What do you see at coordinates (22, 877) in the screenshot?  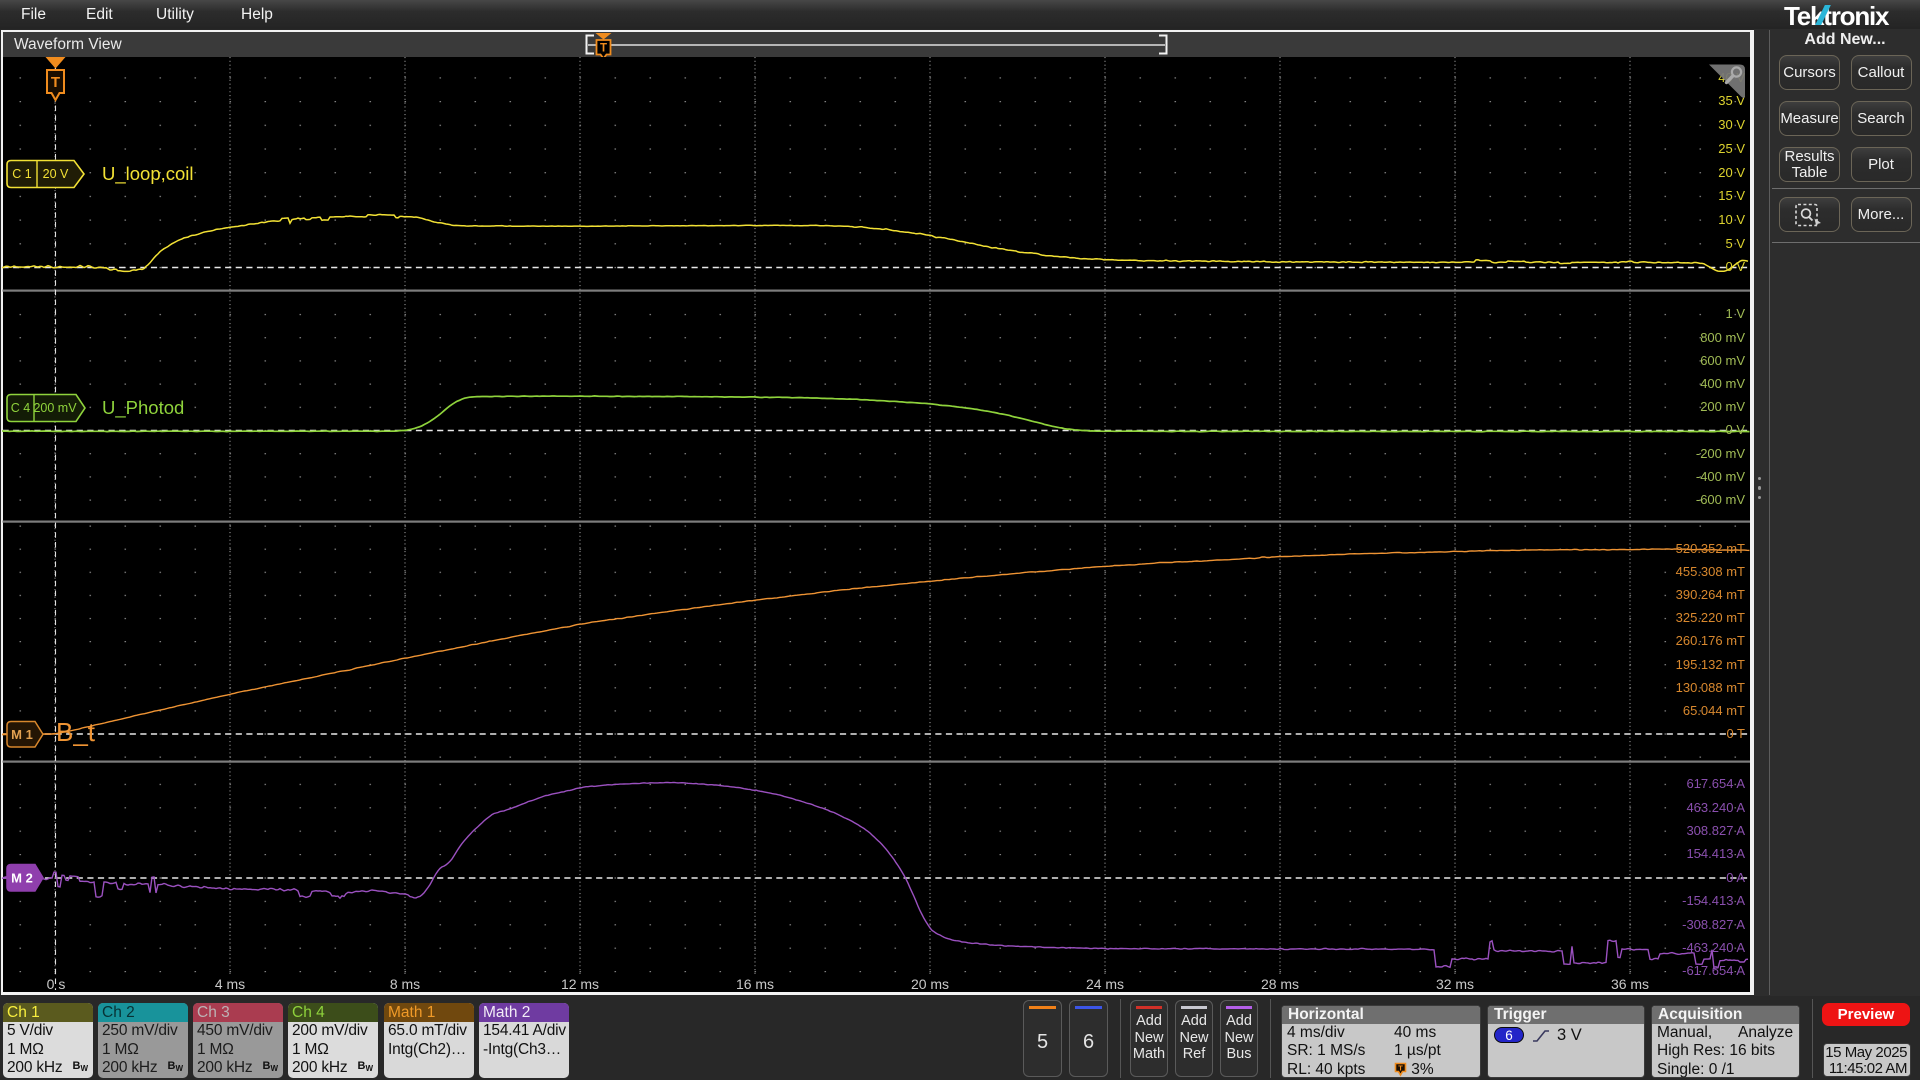 I see `svg-text: M 2` at bounding box center [22, 877].